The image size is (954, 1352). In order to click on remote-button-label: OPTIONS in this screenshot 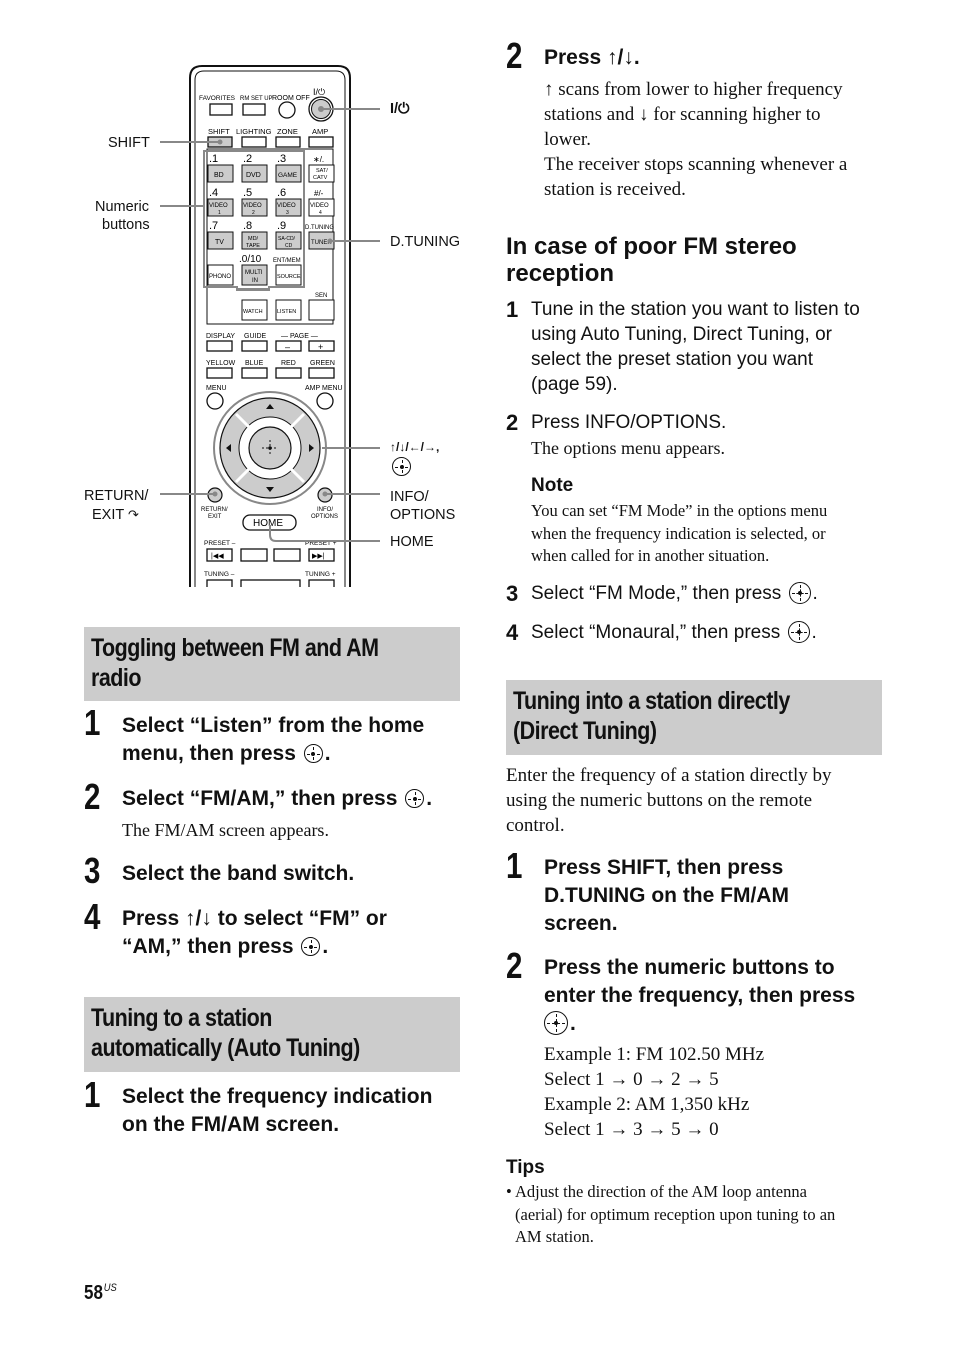, I will do `click(324, 517)`.